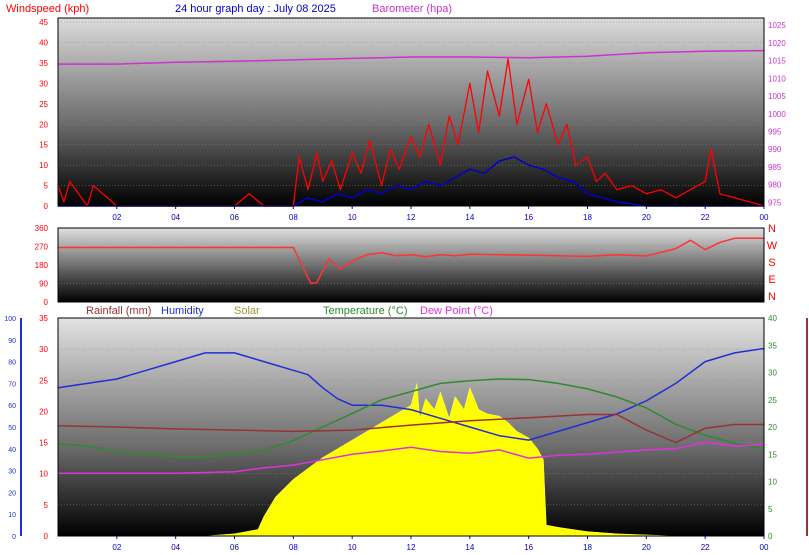 The image size is (809, 555). I want to click on humidity-y-tick: 50, so click(12, 428).